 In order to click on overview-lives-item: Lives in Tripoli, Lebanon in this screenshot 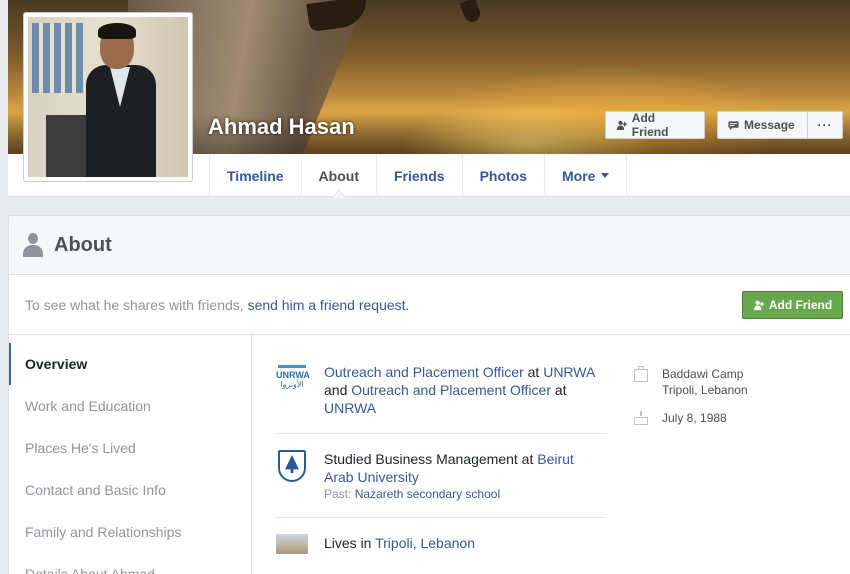, I will do `click(441, 544)`.